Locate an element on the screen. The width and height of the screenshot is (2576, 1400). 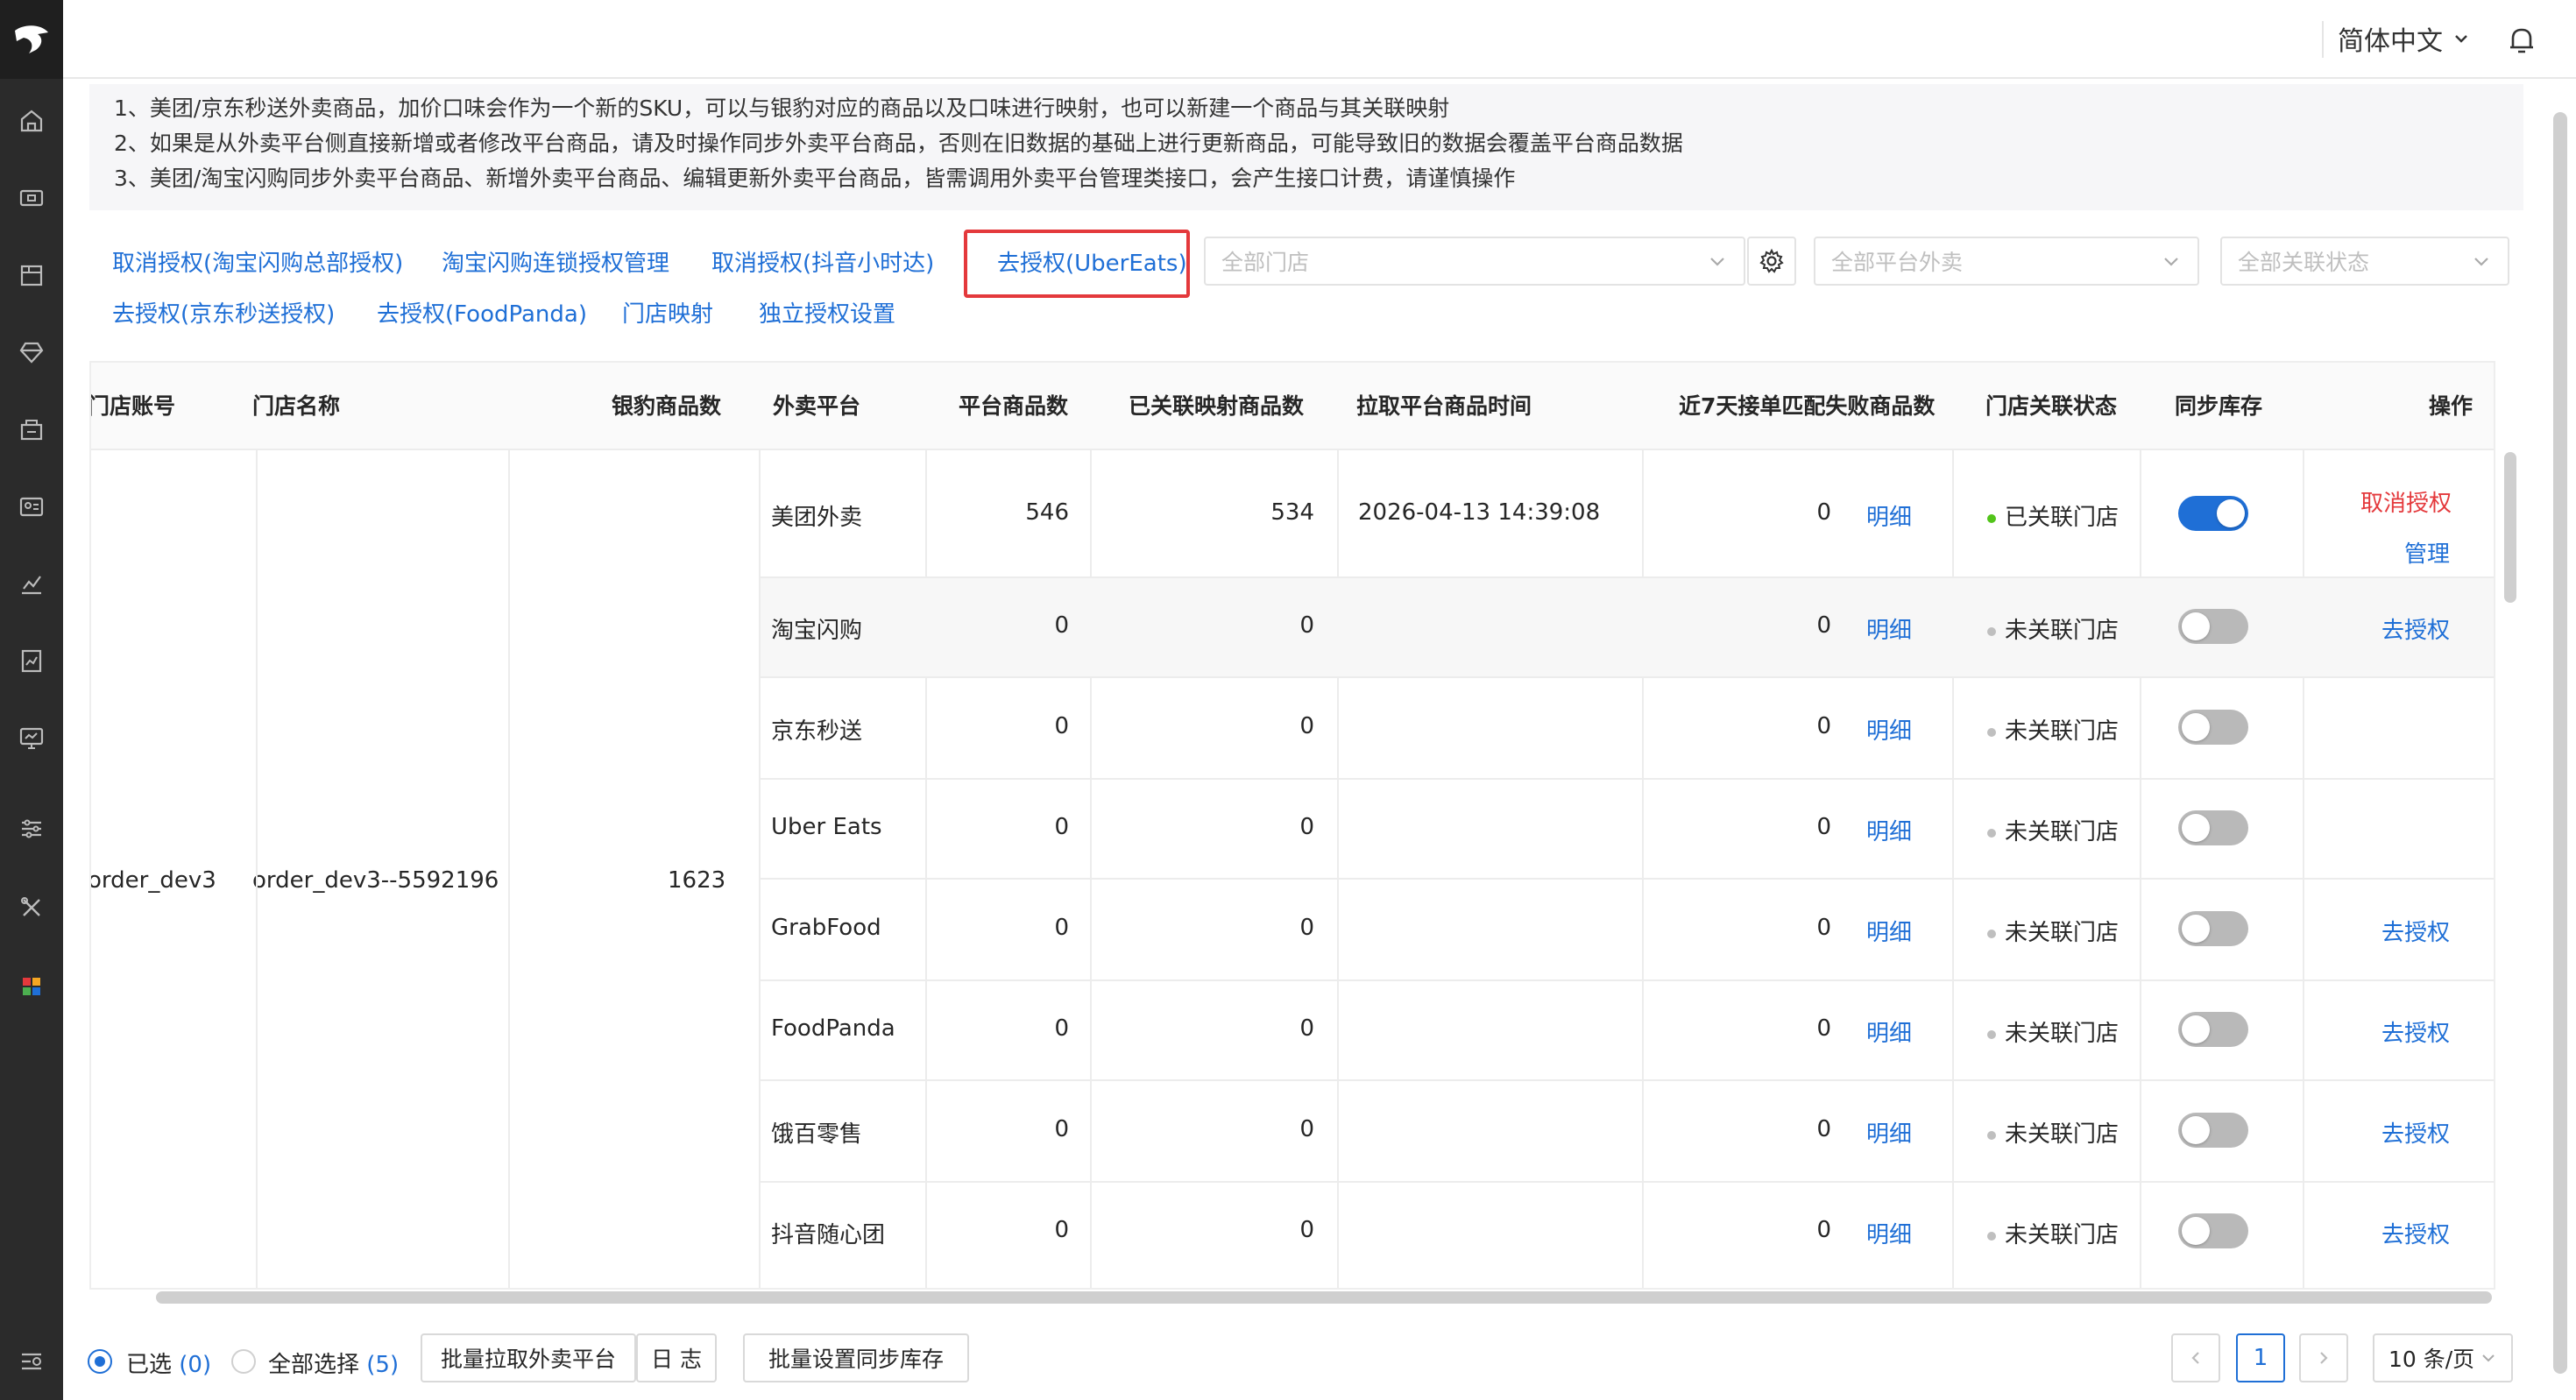
pos-icon is located at coordinates (31, 198).